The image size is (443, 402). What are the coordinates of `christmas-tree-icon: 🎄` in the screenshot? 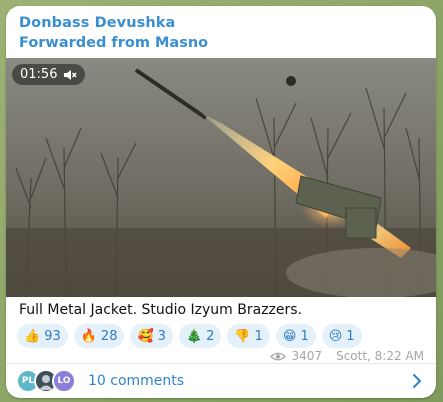 It's located at (194, 336).